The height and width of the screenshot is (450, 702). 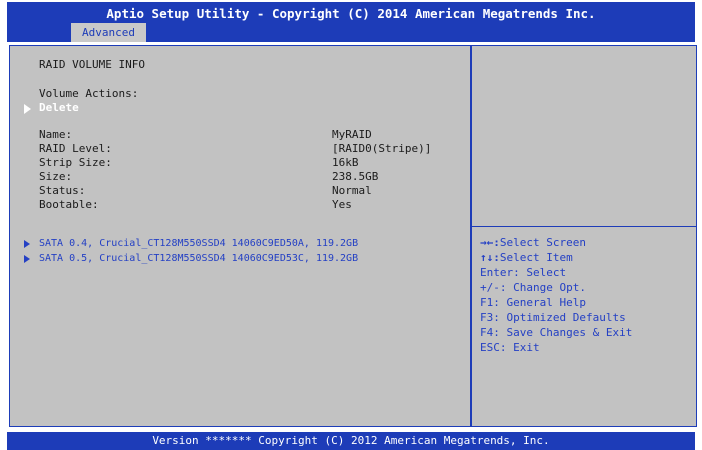 What do you see at coordinates (493, 287) in the screenshot?
I see `help-key: +/-:` at bounding box center [493, 287].